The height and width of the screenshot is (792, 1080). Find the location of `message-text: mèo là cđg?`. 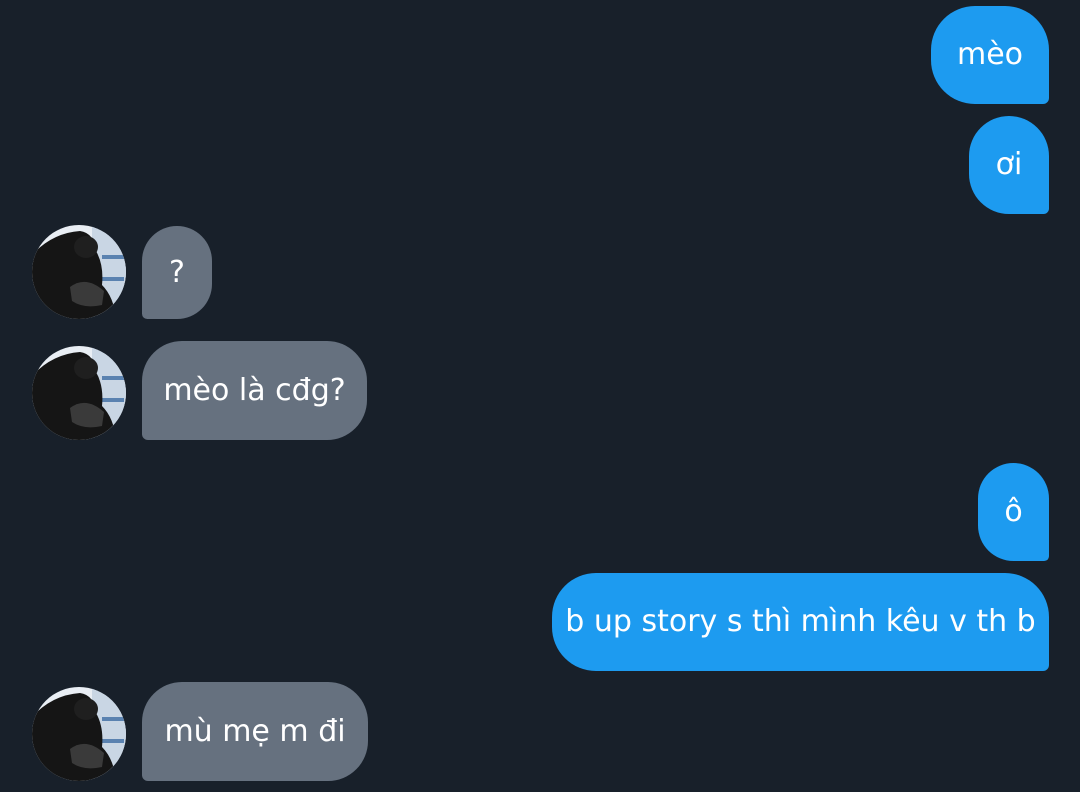

message-text: mèo là cđg? is located at coordinates (254, 390).